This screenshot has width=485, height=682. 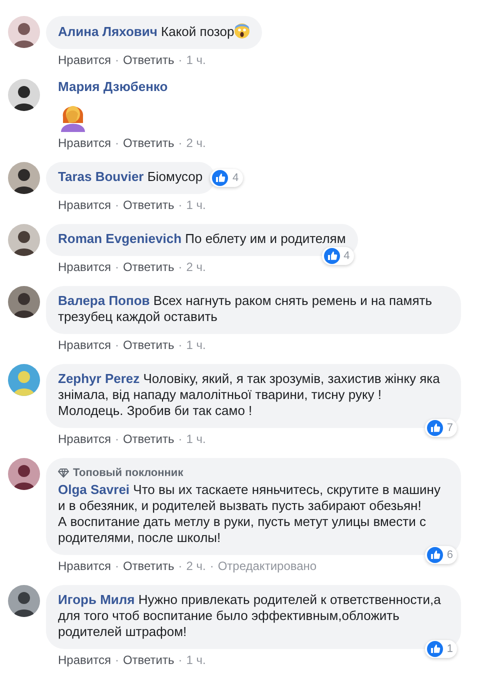 I want to click on author-name: Zephyr Perez, so click(x=99, y=378).